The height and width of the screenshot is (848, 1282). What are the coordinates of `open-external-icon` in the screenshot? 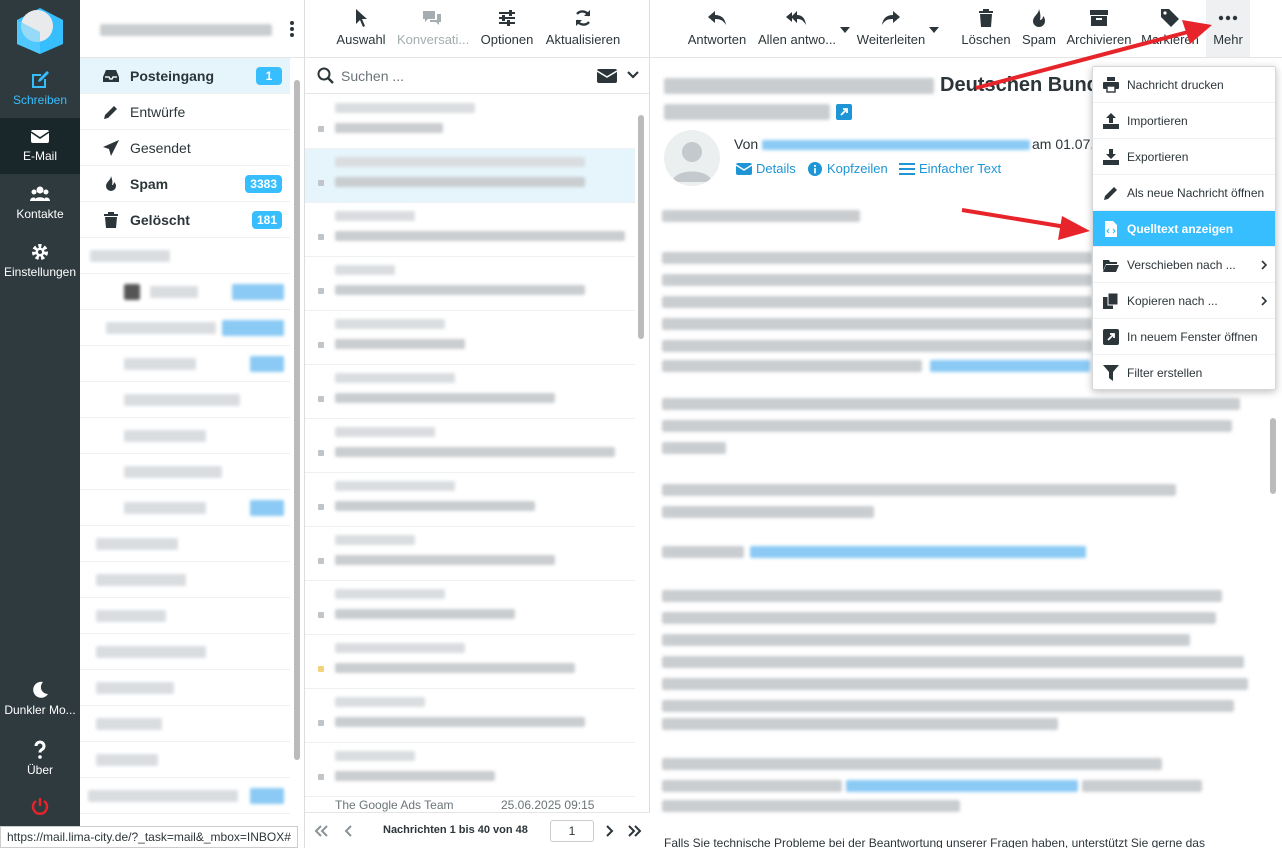 It's located at (844, 112).